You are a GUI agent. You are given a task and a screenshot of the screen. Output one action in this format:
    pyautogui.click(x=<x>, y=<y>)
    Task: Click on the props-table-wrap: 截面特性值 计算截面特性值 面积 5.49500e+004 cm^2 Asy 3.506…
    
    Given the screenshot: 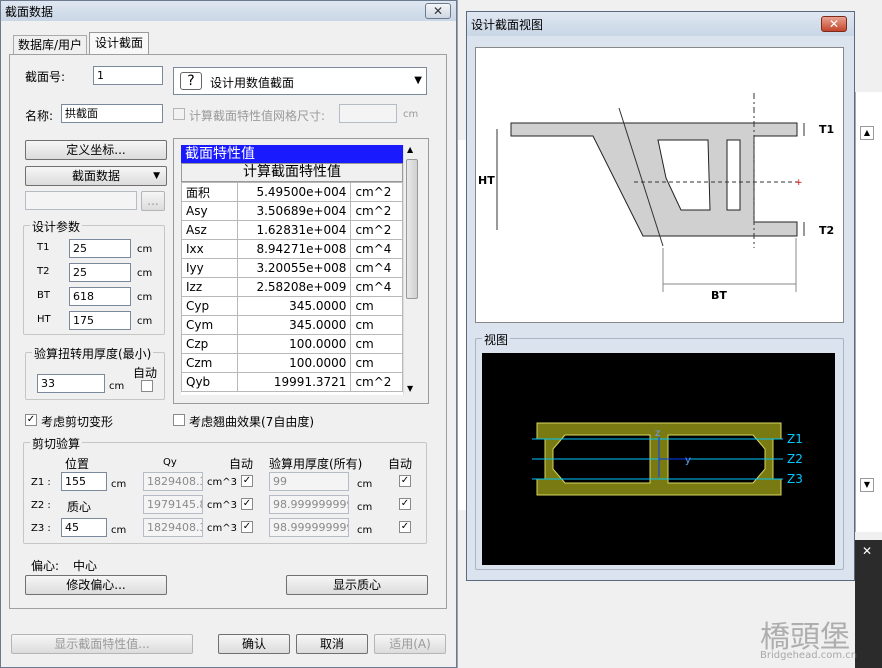 What is the action you would take?
    pyautogui.click(x=292, y=270)
    